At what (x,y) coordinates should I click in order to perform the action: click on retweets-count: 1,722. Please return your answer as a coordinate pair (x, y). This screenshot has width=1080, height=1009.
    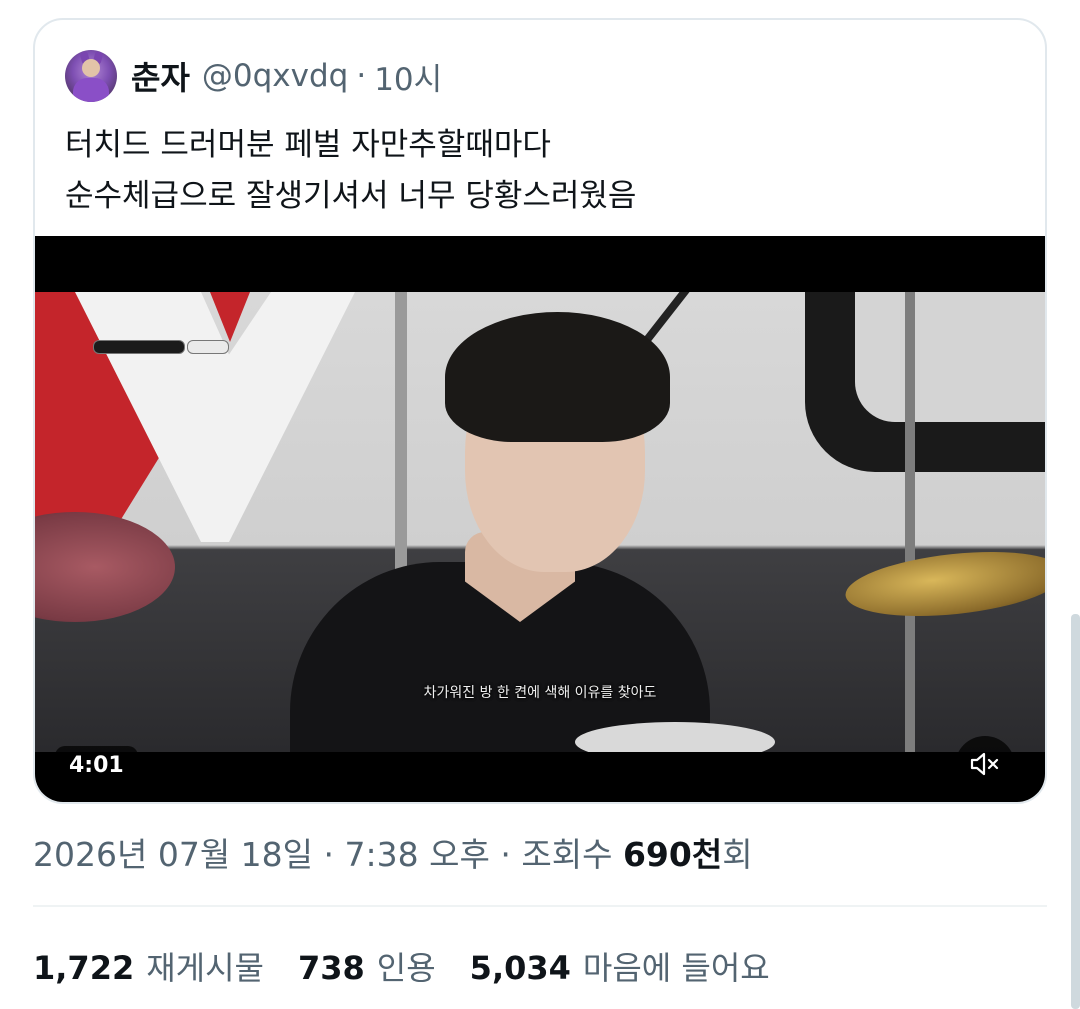
    Looking at the image, I should click on (84, 968).